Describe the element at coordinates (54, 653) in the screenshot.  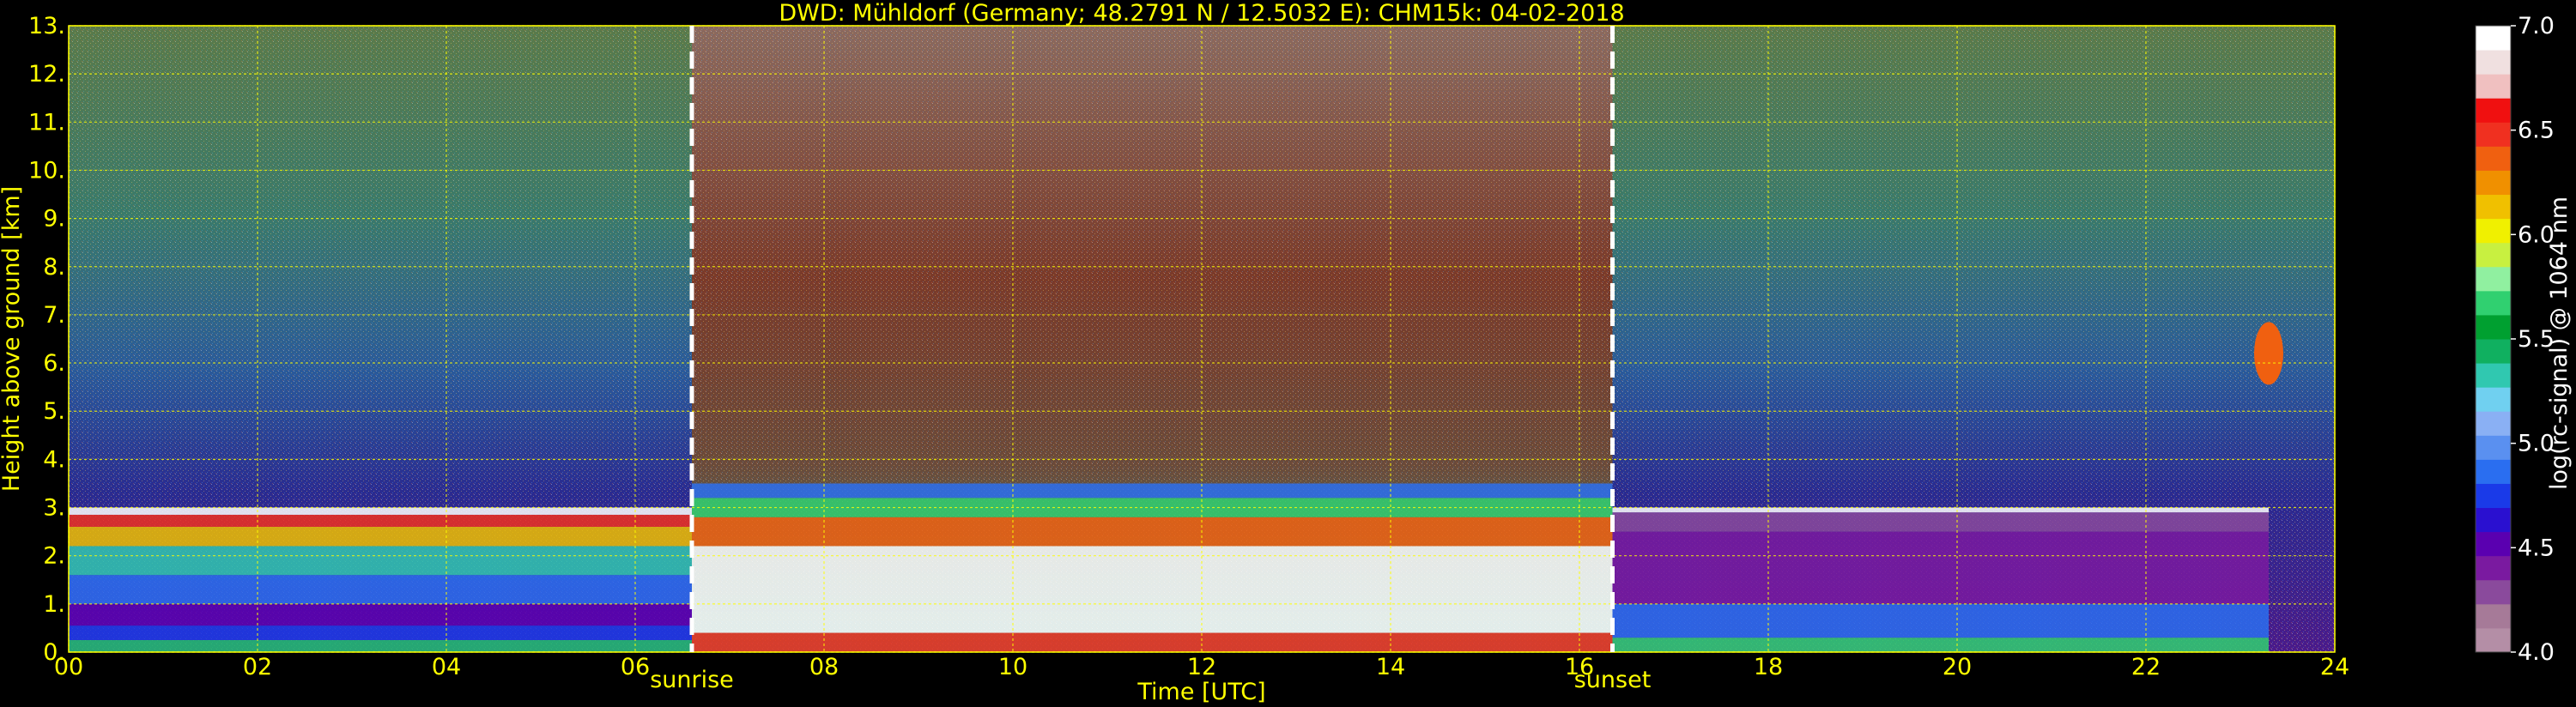
I see `y-tick-label: 0.` at that location.